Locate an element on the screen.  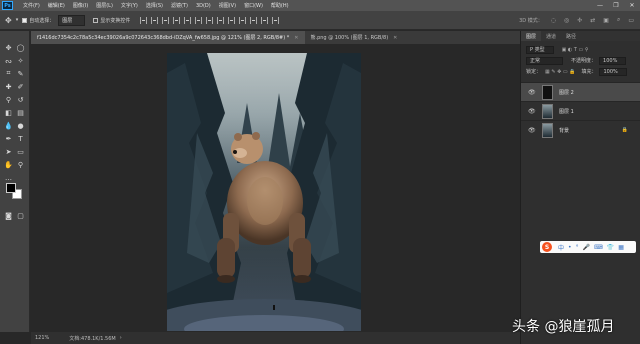
menu-window: 窗口(W) is located at coordinates (253, 5).